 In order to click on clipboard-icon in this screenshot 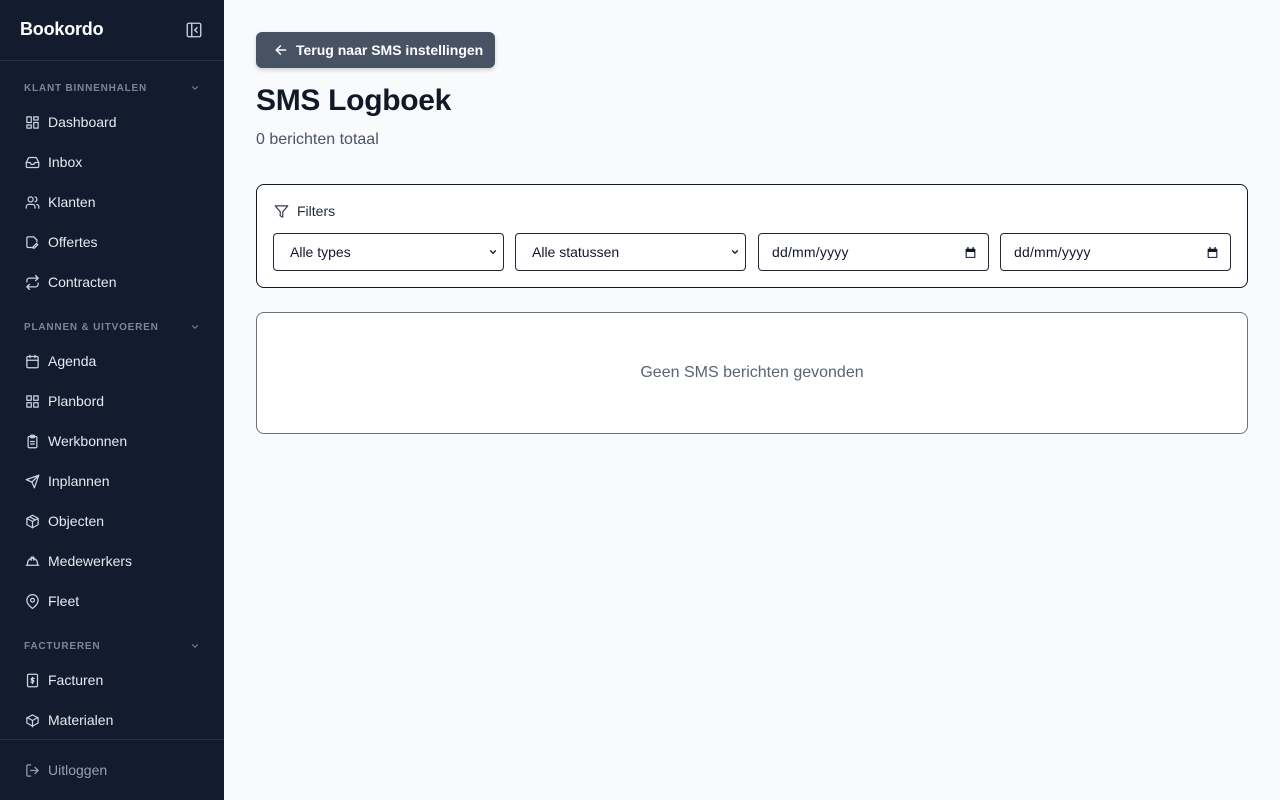, I will do `click(32, 441)`.